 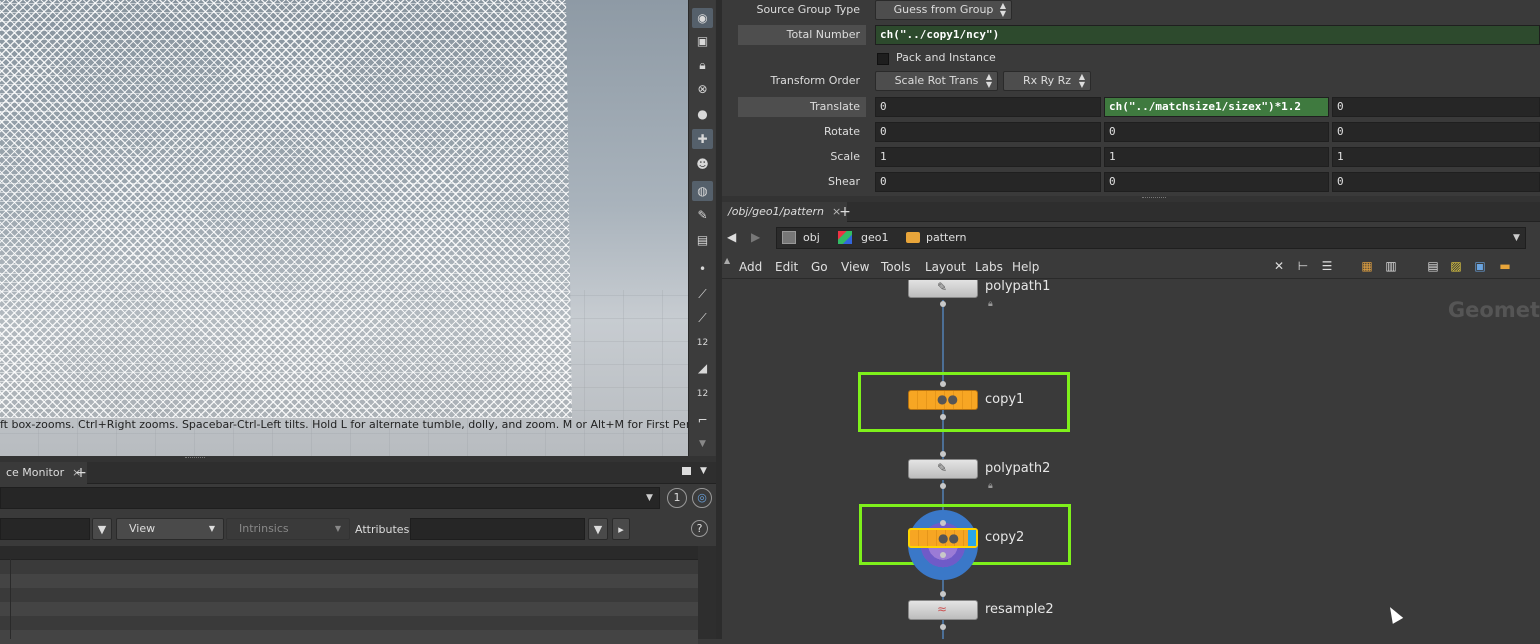 What do you see at coordinates (702, 240) in the screenshot?
I see `light-icon: ▤` at bounding box center [702, 240].